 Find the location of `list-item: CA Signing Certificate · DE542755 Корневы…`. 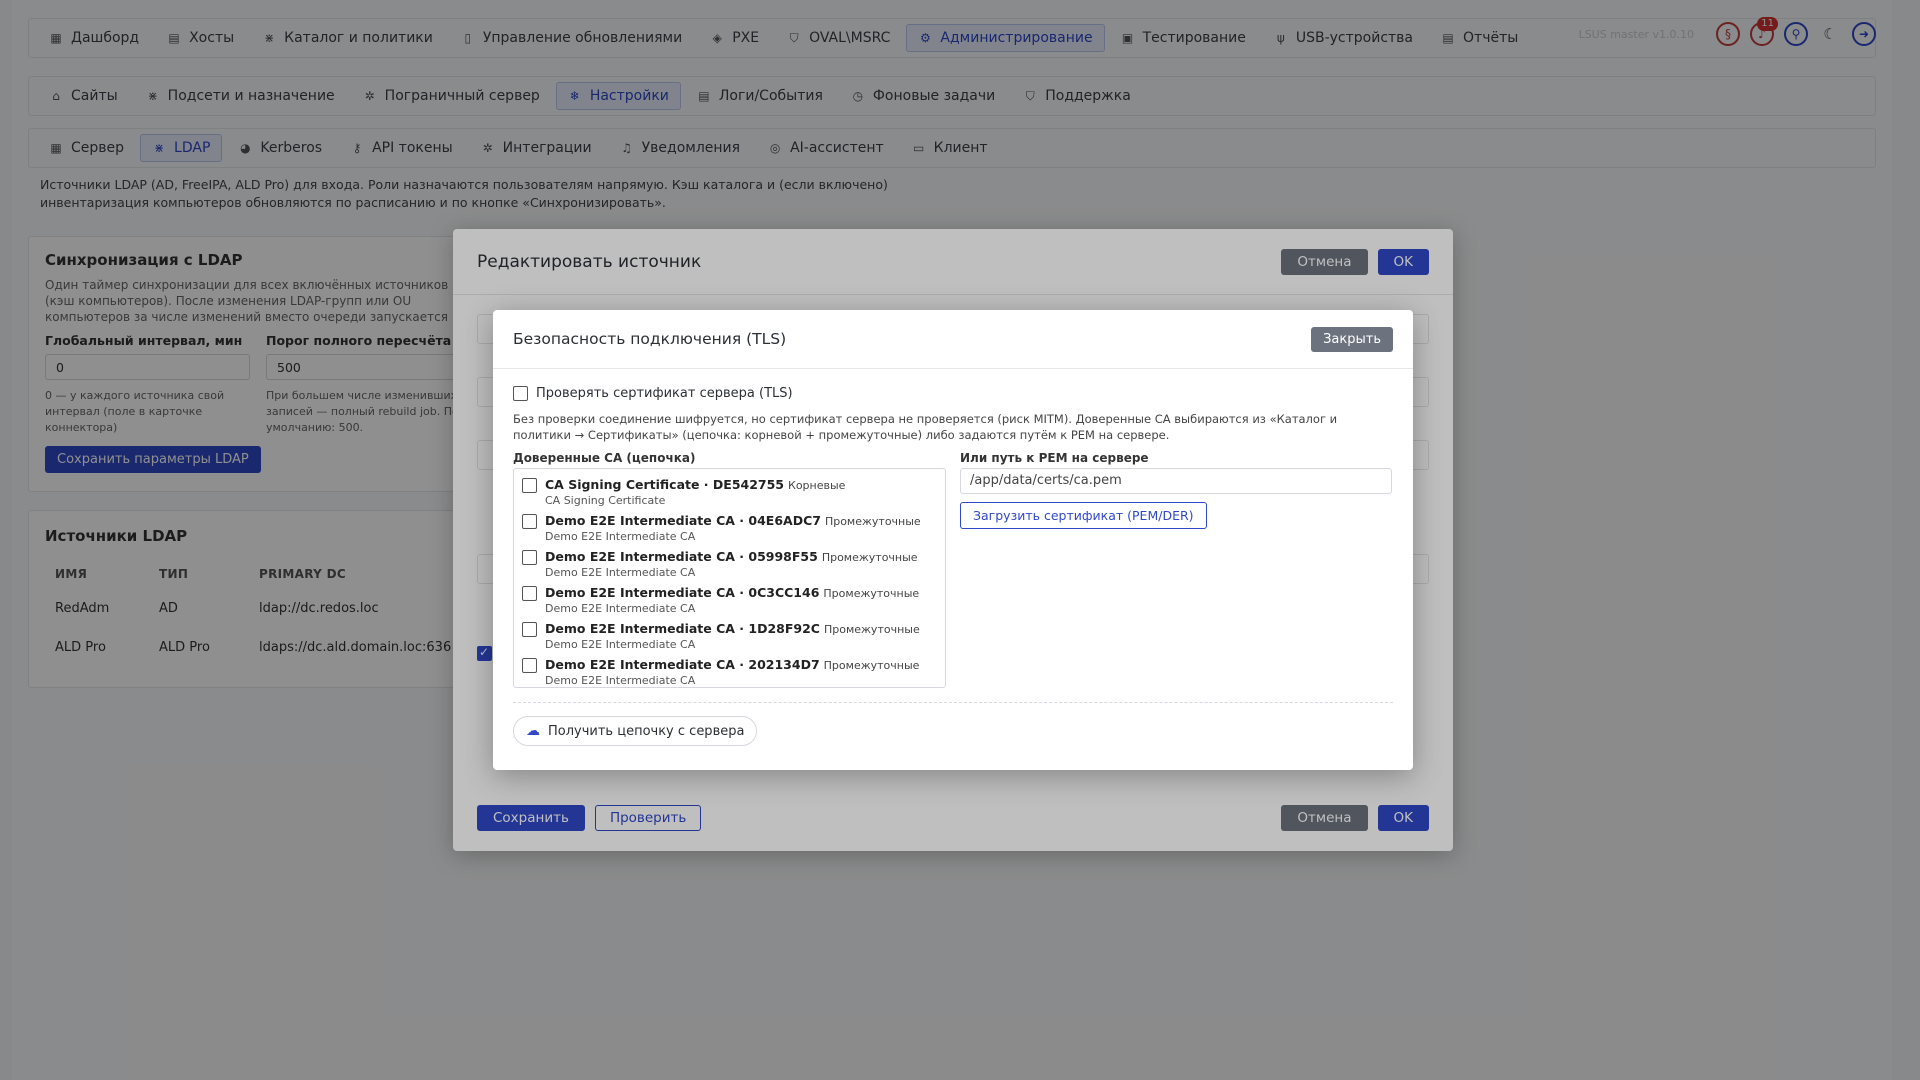

list-item: CA Signing Certificate · DE542755 Корневы… is located at coordinates (729, 488).